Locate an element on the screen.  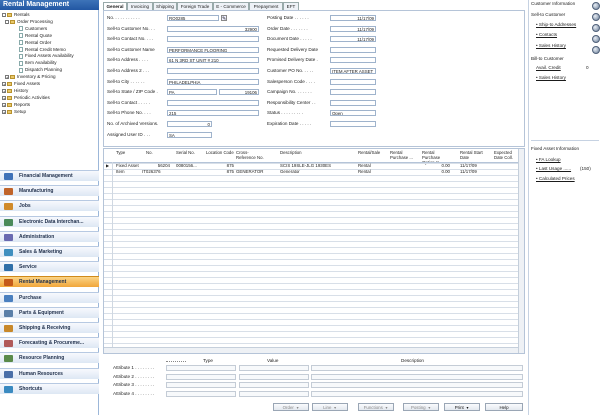
tree-node: Rental Quote is located at coordinates (33, 36).